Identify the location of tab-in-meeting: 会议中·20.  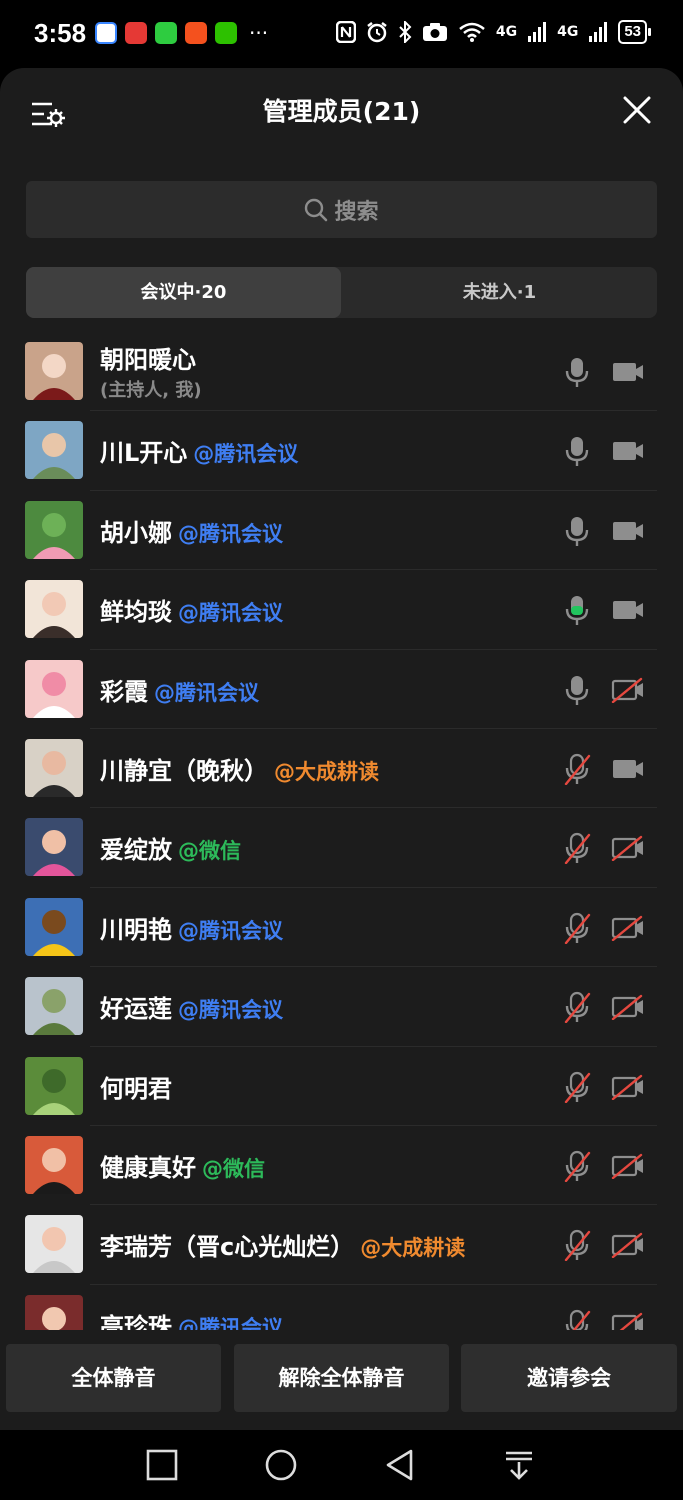
(183, 292).